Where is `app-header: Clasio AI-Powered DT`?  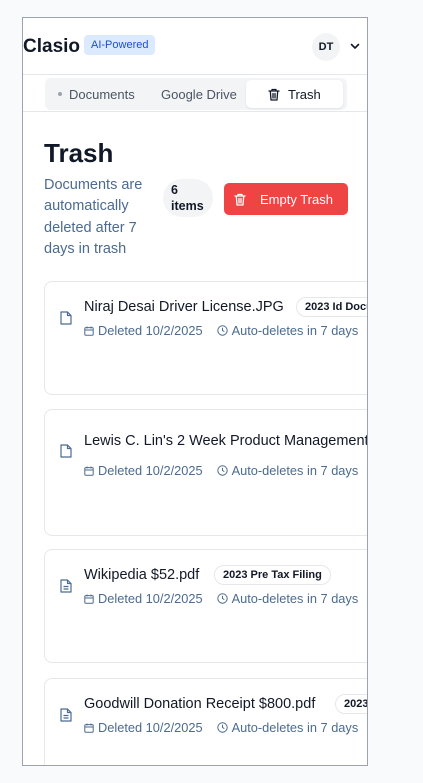
app-header: Clasio AI-Powered DT is located at coordinates (195, 46).